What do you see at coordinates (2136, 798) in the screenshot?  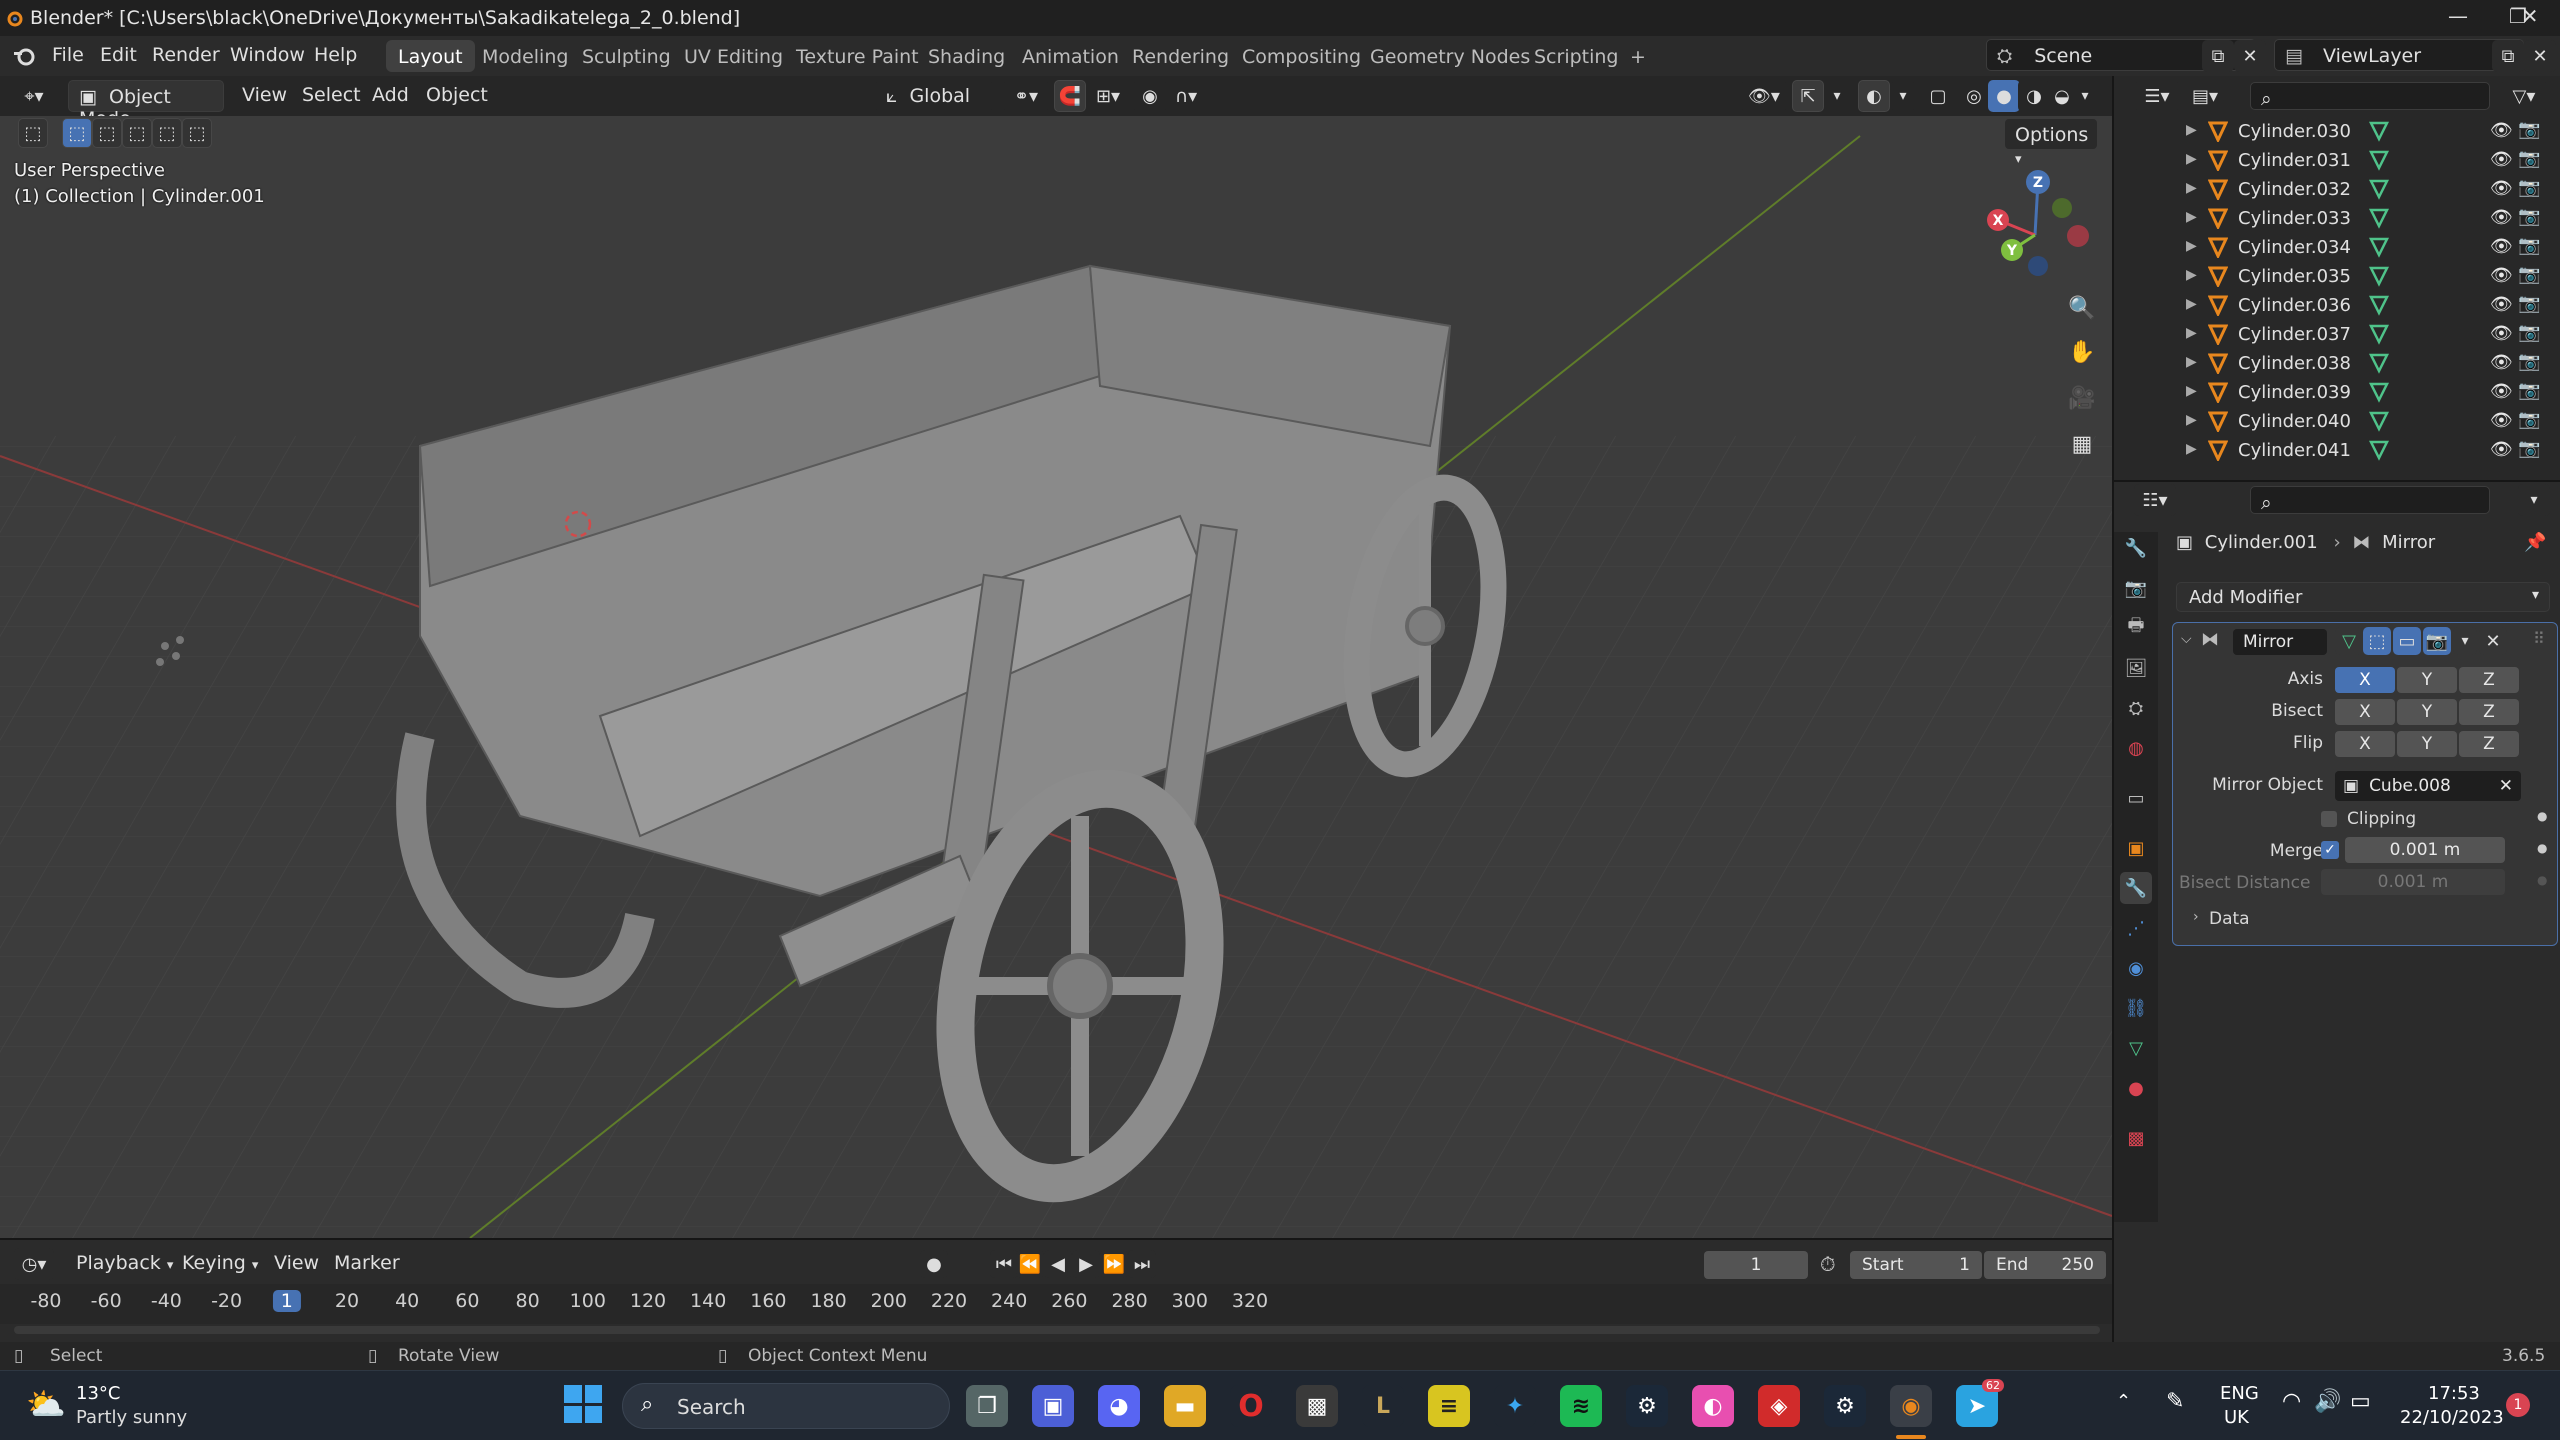 I see `collection-tab-icon: ▭` at bounding box center [2136, 798].